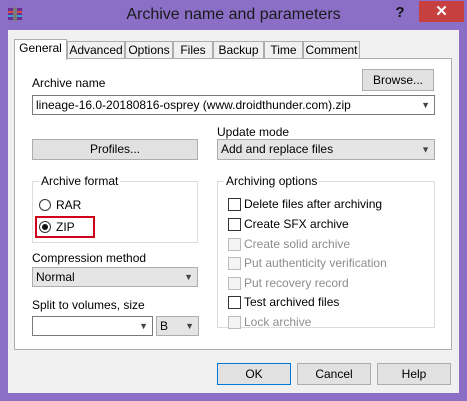 The image size is (467, 401). What do you see at coordinates (80, 181) in the screenshot?
I see `archive-format-title: Archive format` at bounding box center [80, 181].